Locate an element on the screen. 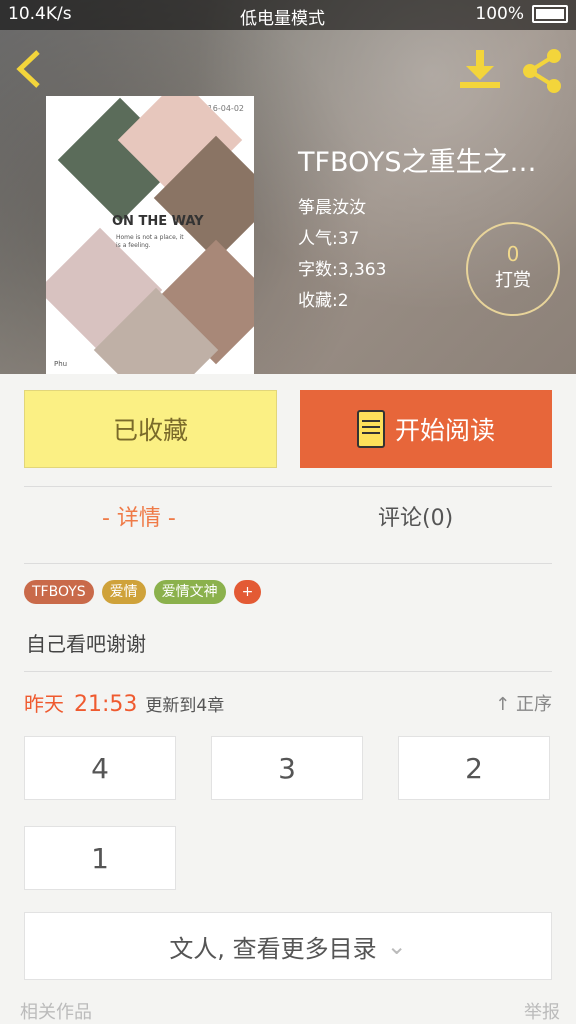 The height and width of the screenshot is (1024, 576). reward-button: 0 打赏 is located at coordinates (513, 269).